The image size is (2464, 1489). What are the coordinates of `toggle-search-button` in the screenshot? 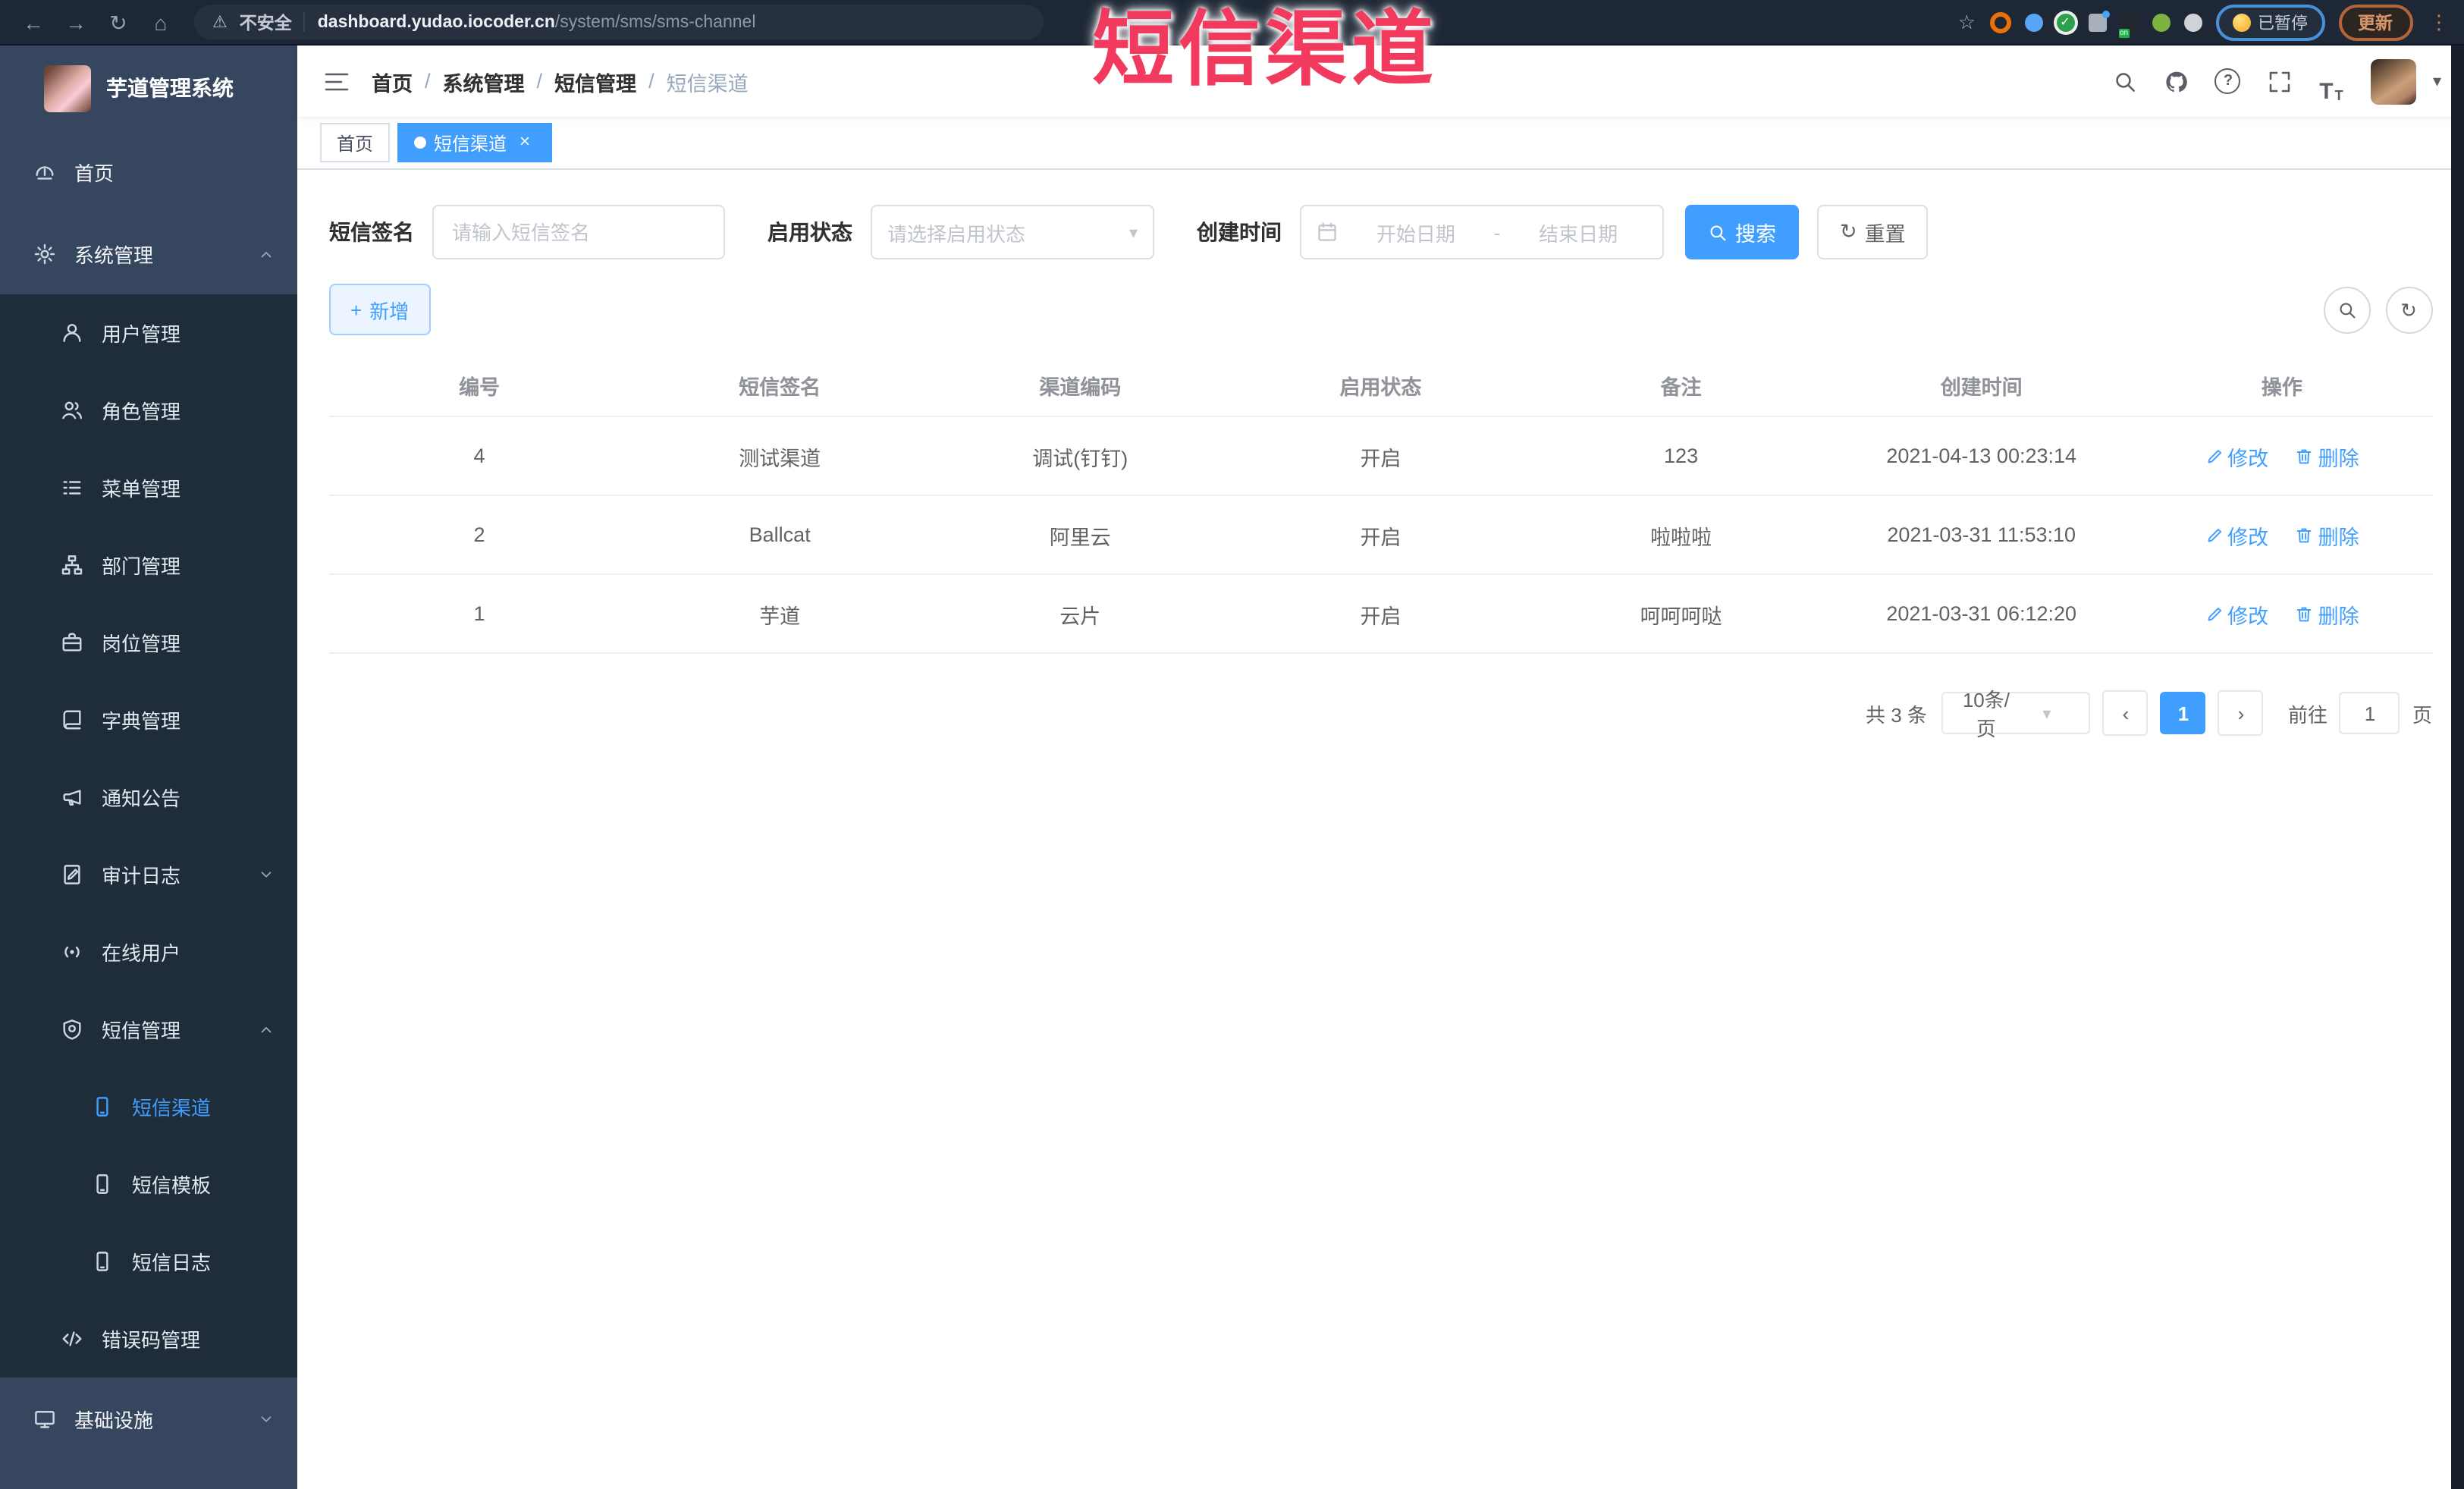 It's located at (2347, 309).